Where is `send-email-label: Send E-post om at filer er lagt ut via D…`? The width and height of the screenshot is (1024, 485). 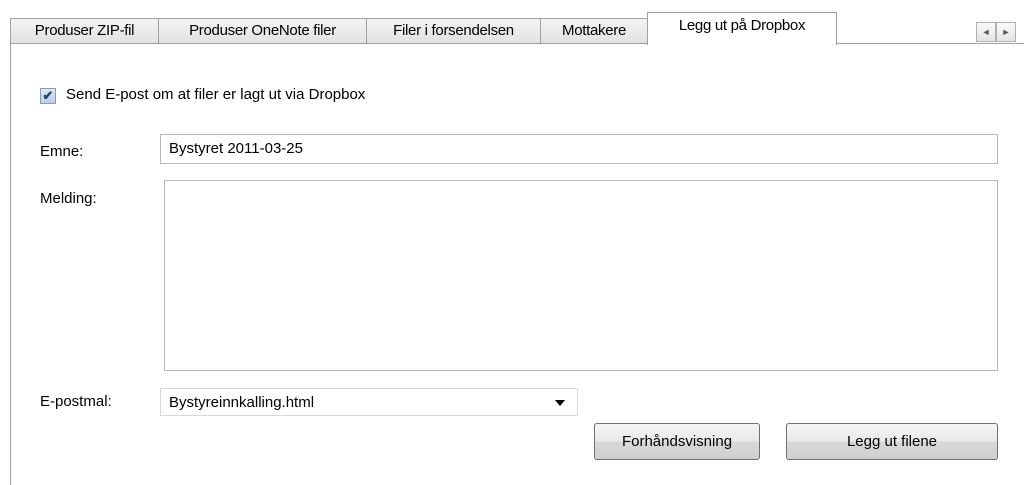 send-email-label: Send E-post om at filer er lagt ut via D… is located at coordinates (215, 94).